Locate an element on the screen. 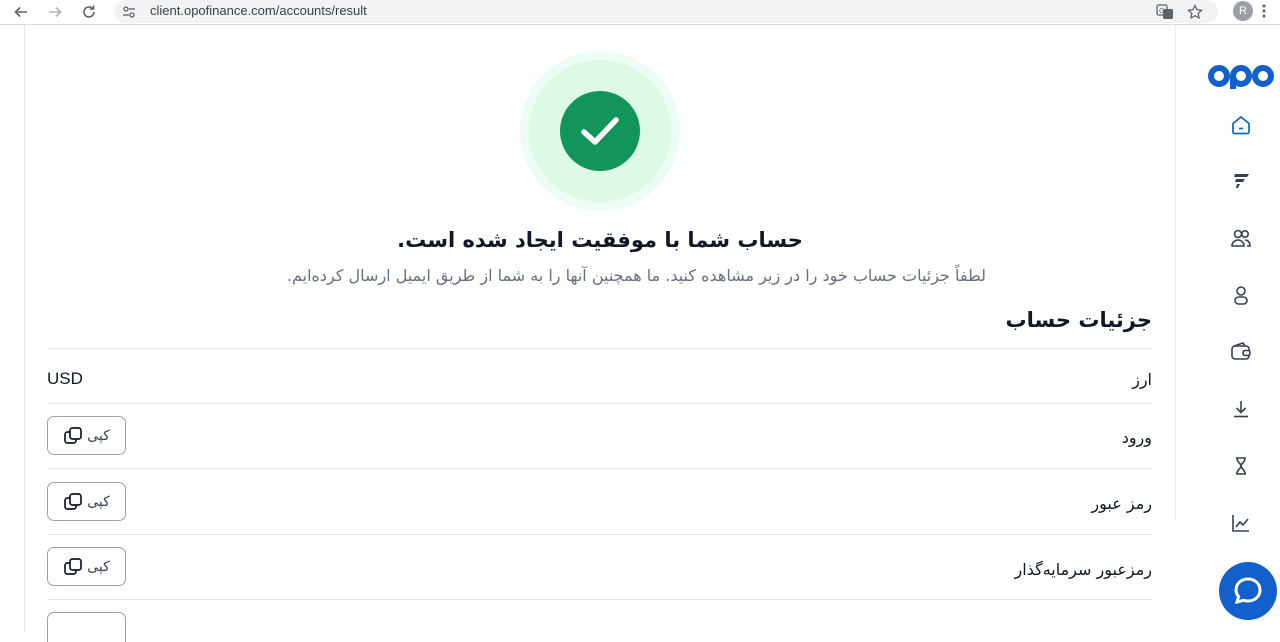 This screenshot has height=642, width=1280. back-arrow-icon is located at coordinates (20, 12).